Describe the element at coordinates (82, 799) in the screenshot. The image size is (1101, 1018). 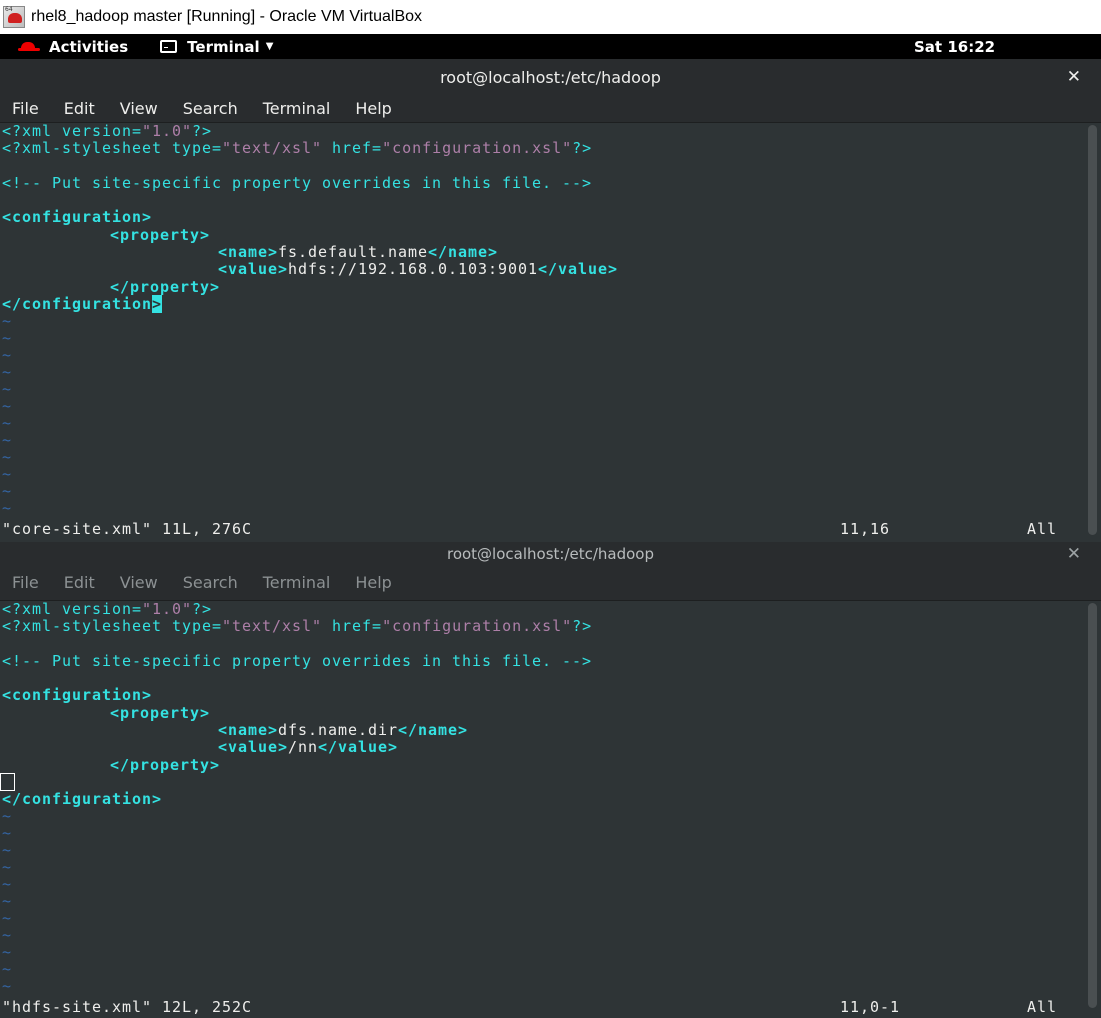
I see `xml-tag: </configuration>` at that location.